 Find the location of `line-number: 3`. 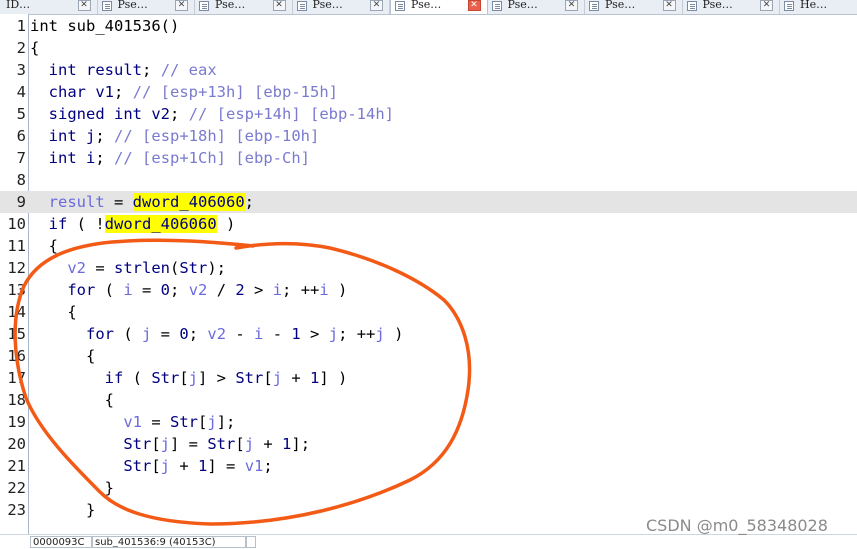

line-number: 3 is located at coordinates (21, 70).